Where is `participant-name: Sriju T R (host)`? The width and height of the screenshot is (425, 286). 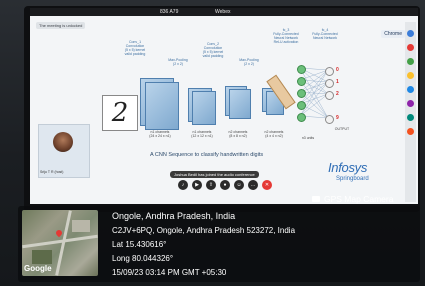 participant-name: Sriju T R (host) is located at coordinates (52, 172).